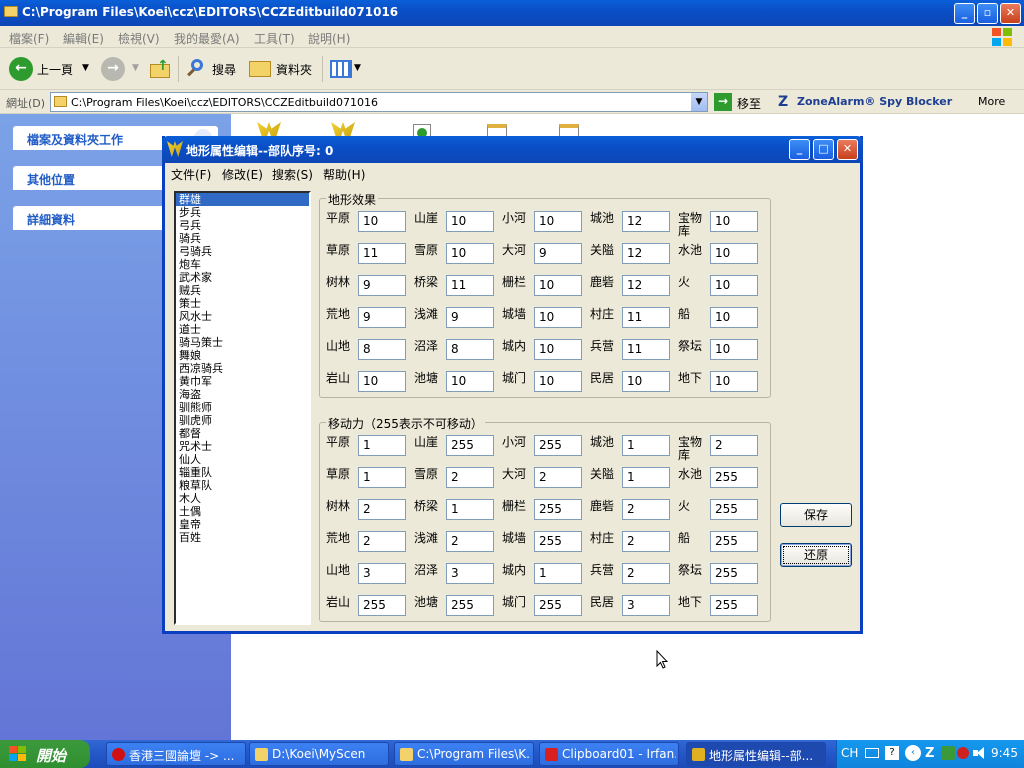 The width and height of the screenshot is (1024, 768). I want to click on unit-list-item: 皇帝, so click(242, 524).